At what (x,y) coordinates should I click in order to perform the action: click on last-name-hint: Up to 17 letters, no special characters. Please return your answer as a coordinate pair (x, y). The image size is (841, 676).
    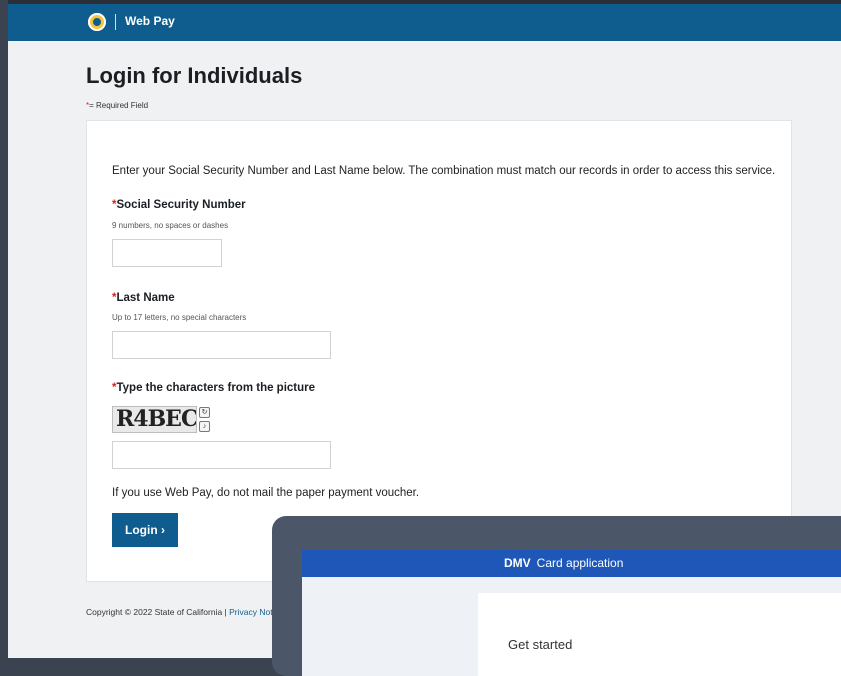
    Looking at the image, I should click on (179, 317).